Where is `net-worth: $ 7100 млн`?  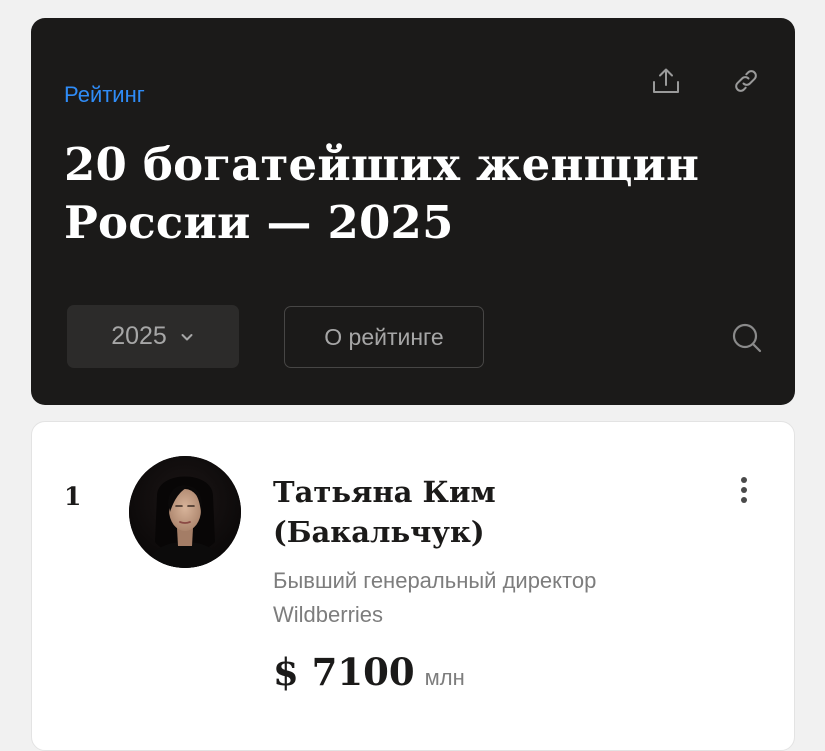 net-worth: $ 7100 млн is located at coordinates (369, 672).